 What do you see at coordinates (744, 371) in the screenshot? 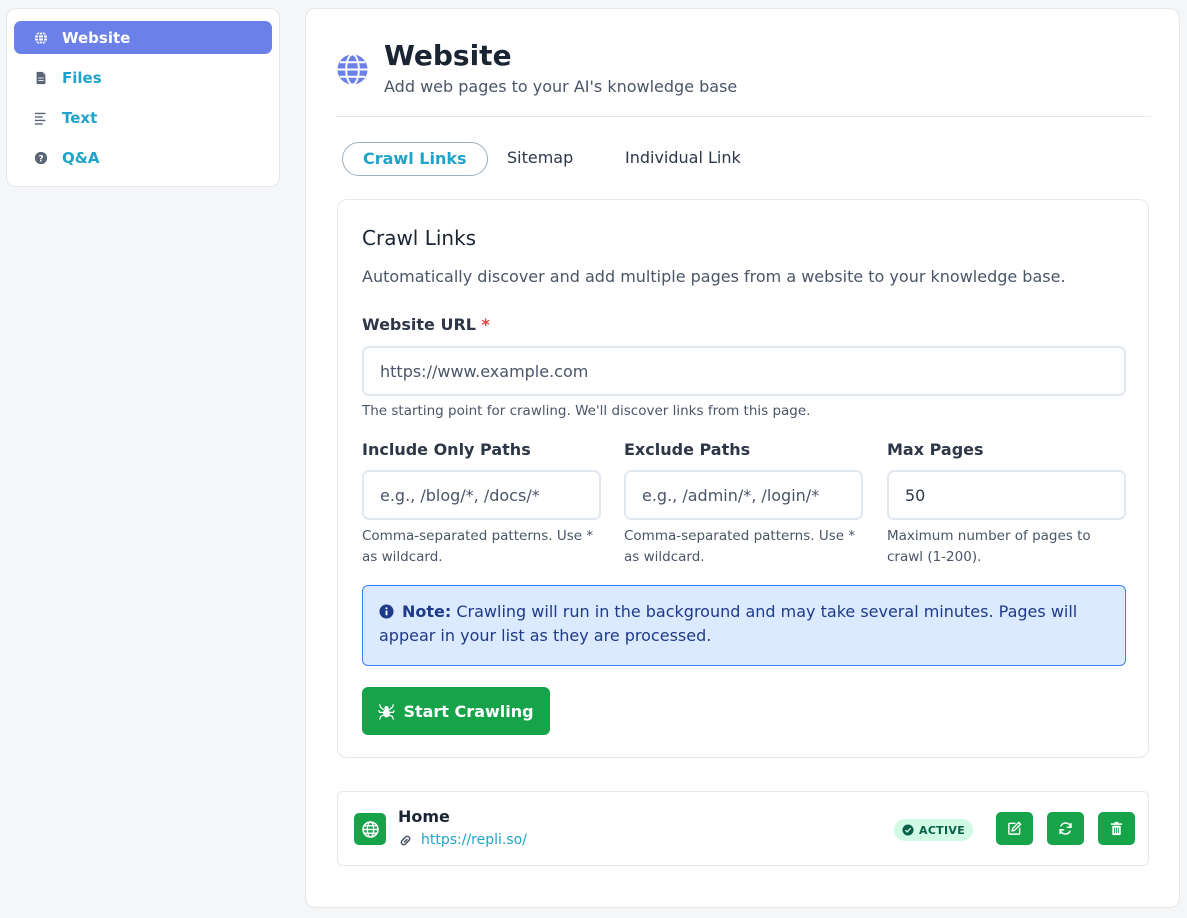
I see `website-url-input` at bounding box center [744, 371].